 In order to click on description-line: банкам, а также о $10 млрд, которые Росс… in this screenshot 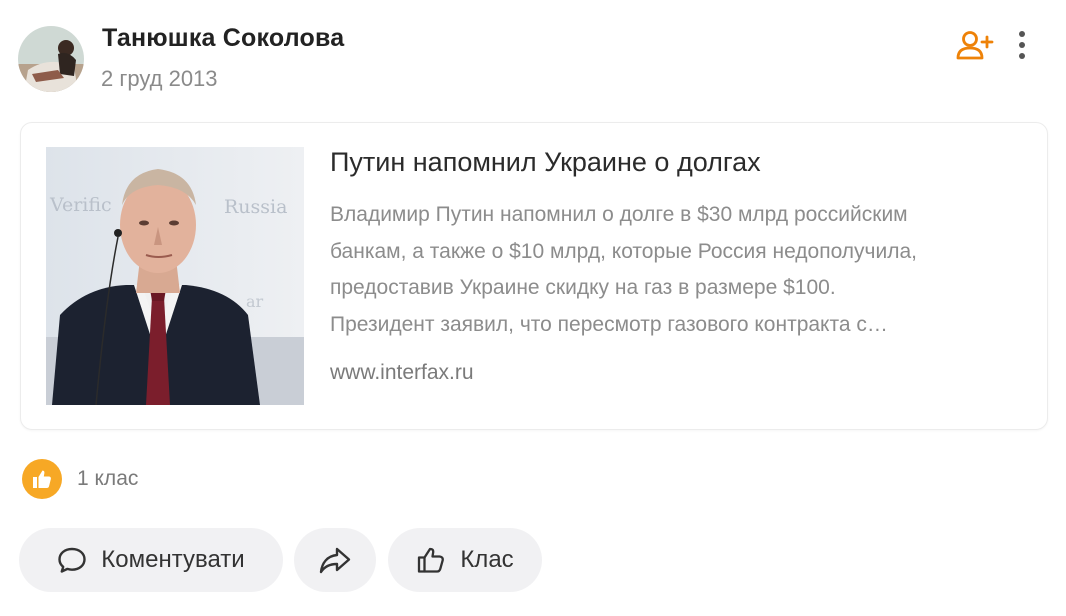, I will do `click(623, 251)`.